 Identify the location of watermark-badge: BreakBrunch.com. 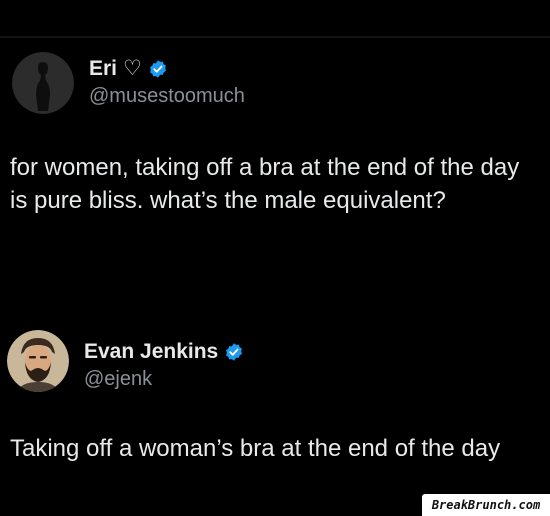
(486, 505).